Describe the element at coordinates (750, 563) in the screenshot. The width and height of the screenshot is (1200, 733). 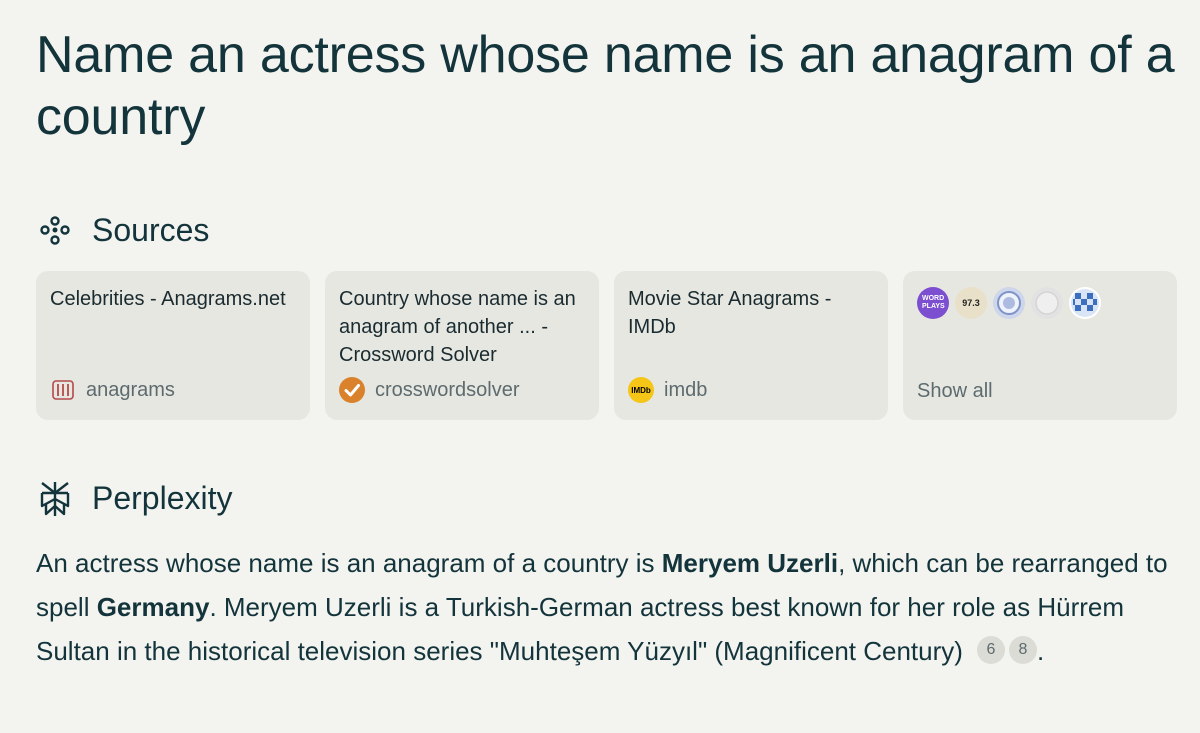
I see `answer-bold-actress: Meryem Uzerli` at that location.